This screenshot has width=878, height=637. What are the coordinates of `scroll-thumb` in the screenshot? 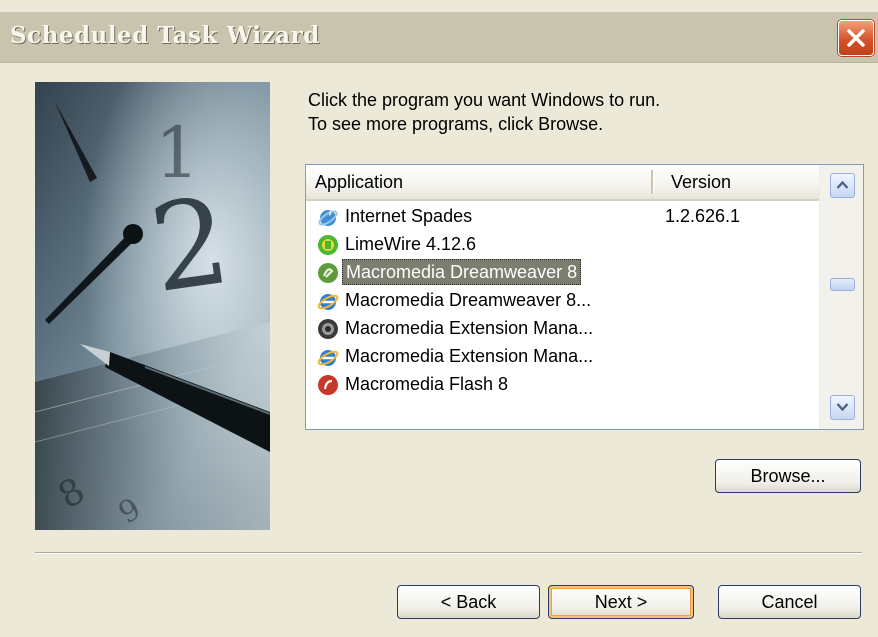 It's located at (842, 284).